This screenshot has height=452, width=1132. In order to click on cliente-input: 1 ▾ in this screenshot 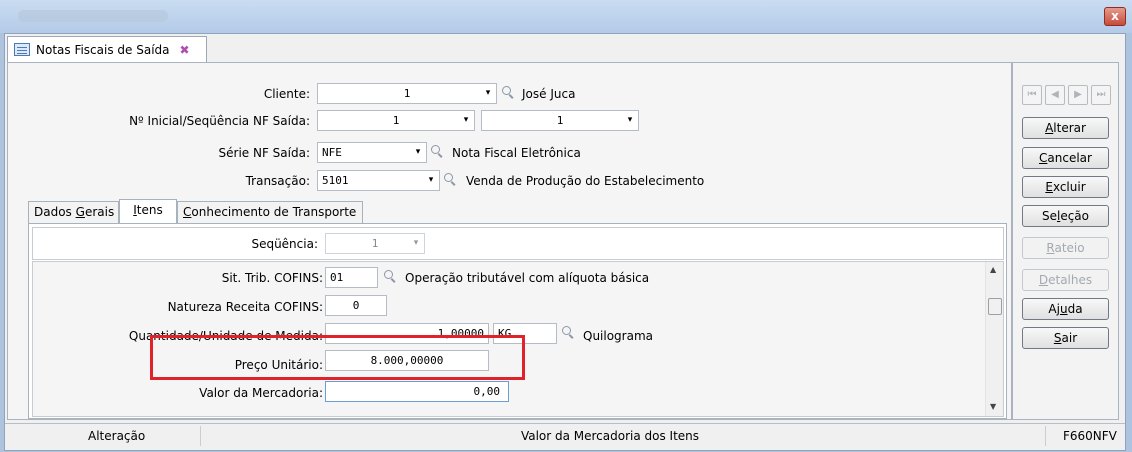, I will do `click(407, 93)`.